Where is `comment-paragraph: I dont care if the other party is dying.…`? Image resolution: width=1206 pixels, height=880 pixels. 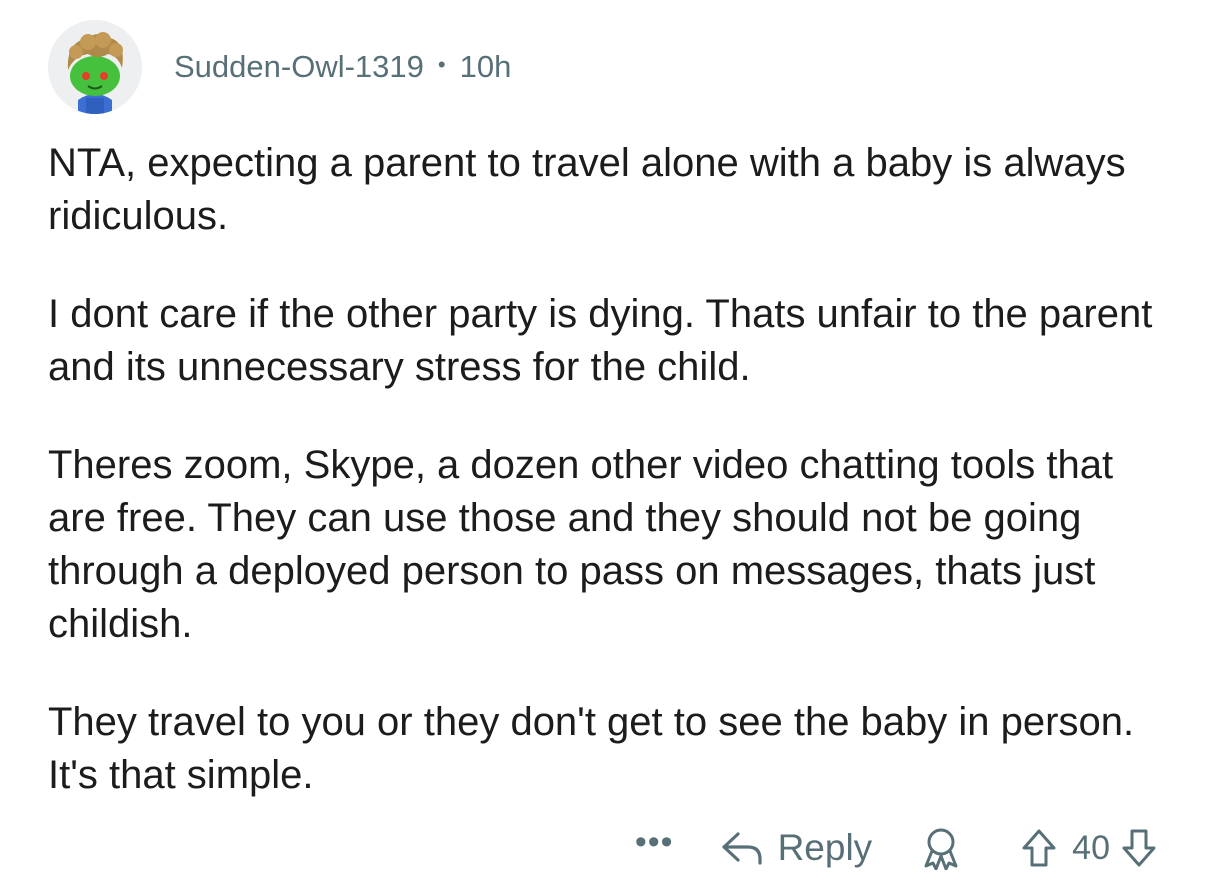 comment-paragraph: I dont care if the other party is dying.… is located at coordinates (600, 340).